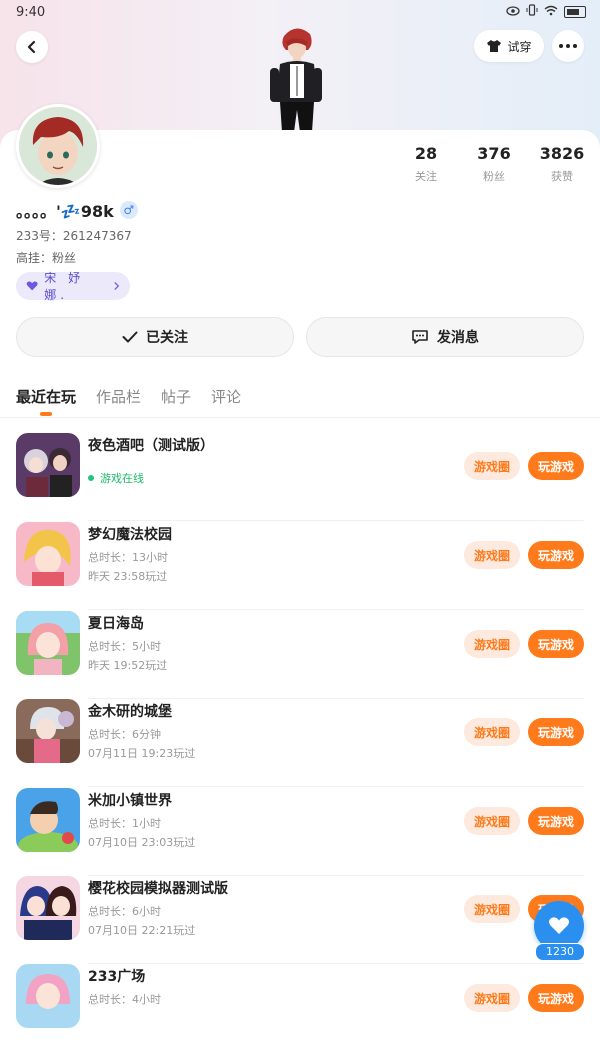  Describe the element at coordinates (124, 823) in the screenshot. I see `game-duration: 总时长：1小时` at that location.